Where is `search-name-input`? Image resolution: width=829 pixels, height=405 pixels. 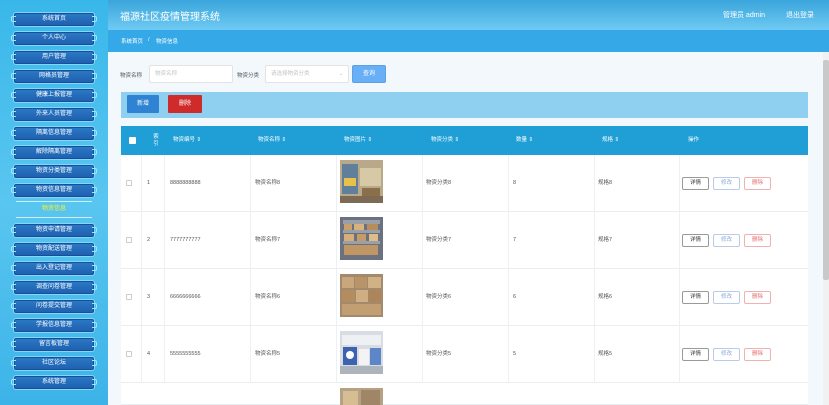 search-name-input is located at coordinates (191, 74).